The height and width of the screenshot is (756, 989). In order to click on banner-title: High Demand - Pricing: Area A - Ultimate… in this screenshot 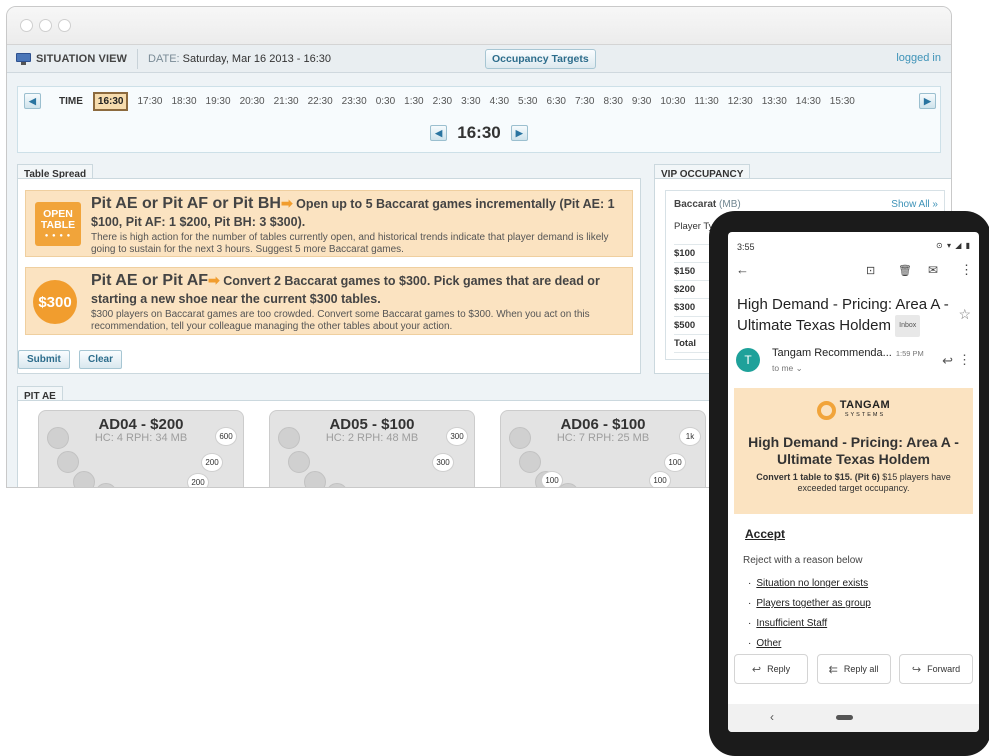, I will do `click(853, 450)`.